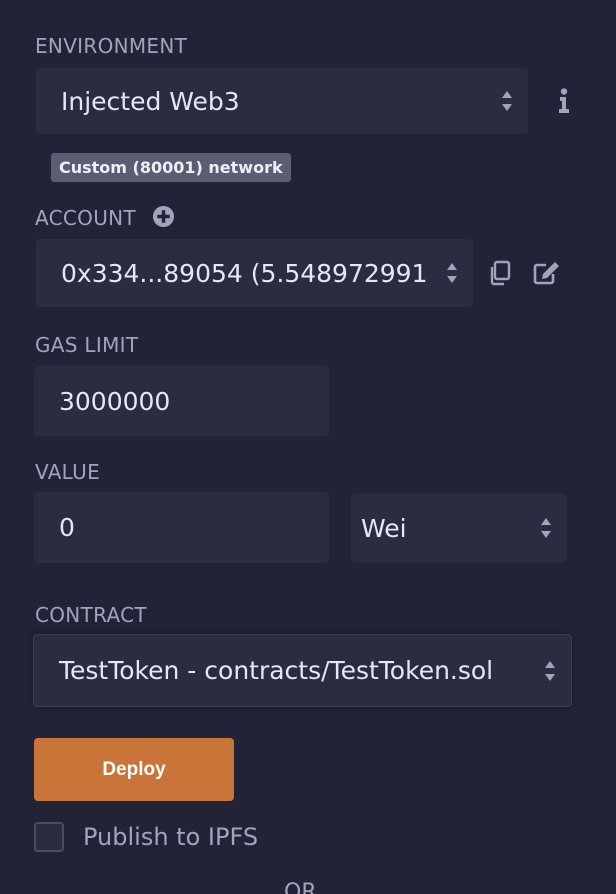 Image resolution: width=616 pixels, height=894 pixels. I want to click on value-label: VALUE, so click(68, 472).